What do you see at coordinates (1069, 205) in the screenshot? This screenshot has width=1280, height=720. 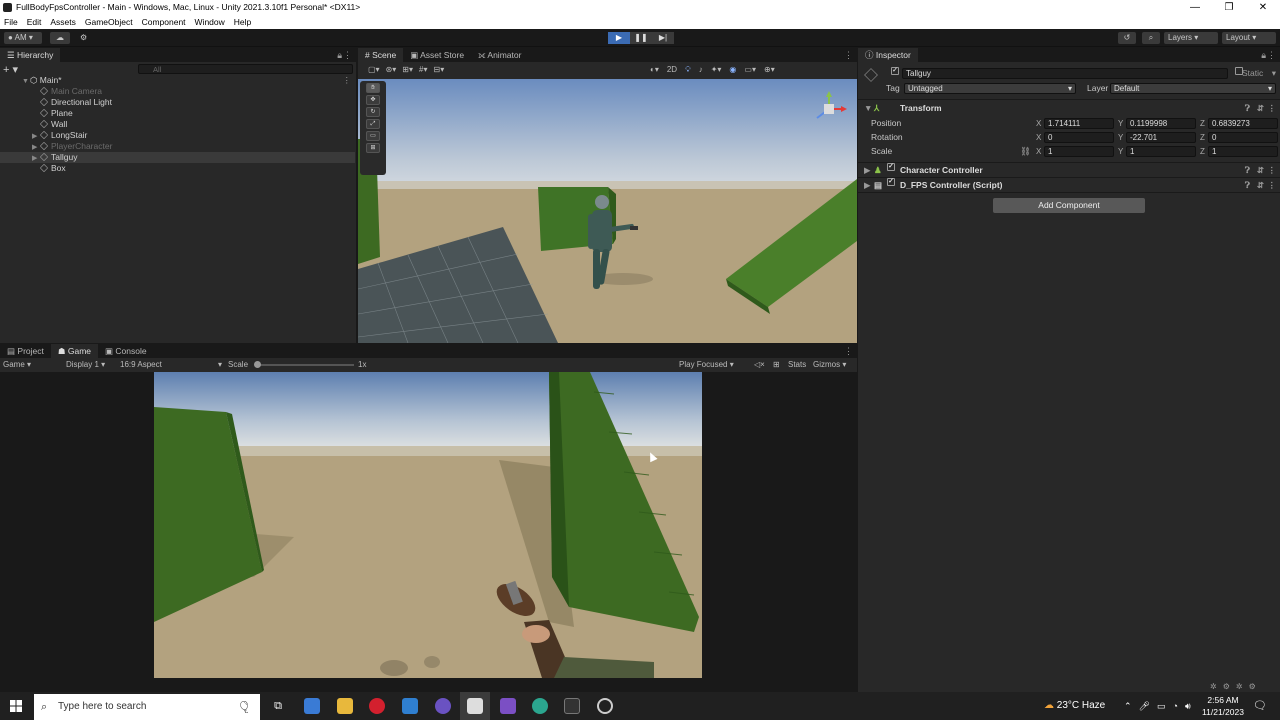 I see `add-component-button: Add Component` at bounding box center [1069, 205].